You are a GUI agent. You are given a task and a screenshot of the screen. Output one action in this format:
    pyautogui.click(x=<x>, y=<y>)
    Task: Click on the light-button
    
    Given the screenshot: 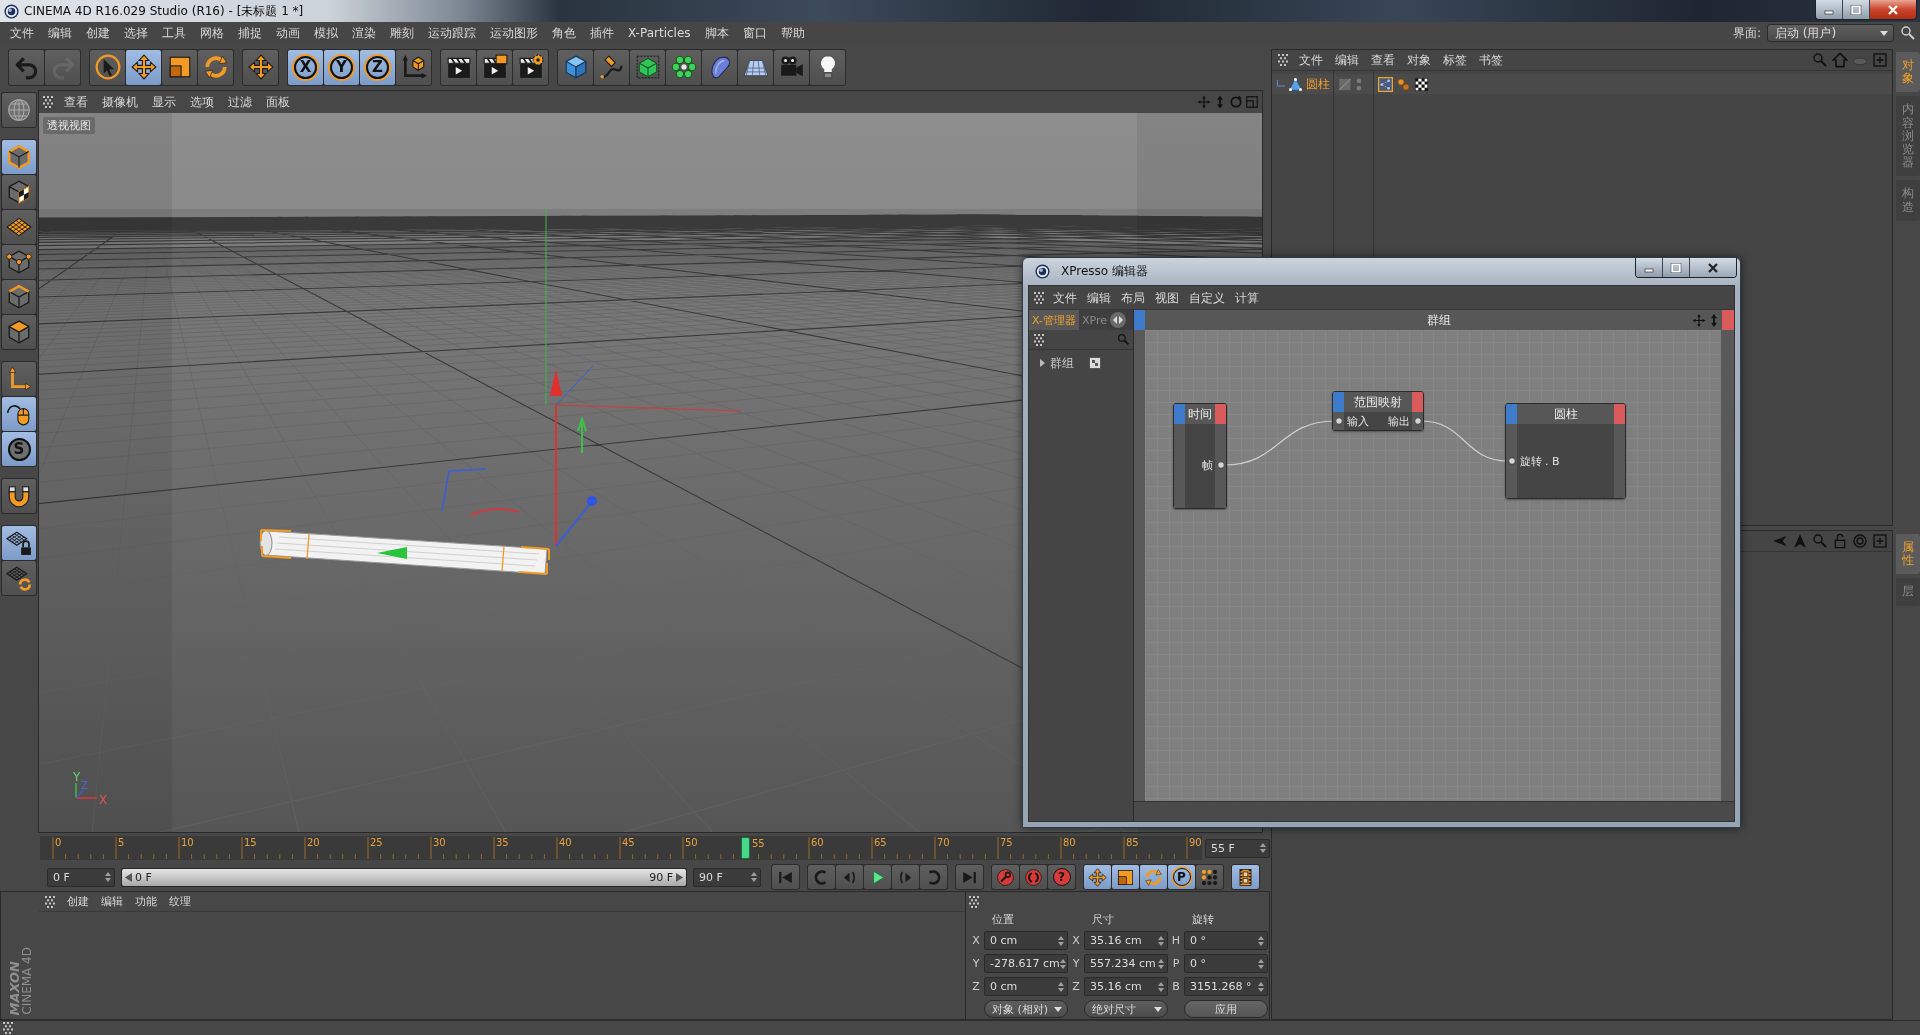 What is the action you would take?
    pyautogui.click(x=827, y=67)
    